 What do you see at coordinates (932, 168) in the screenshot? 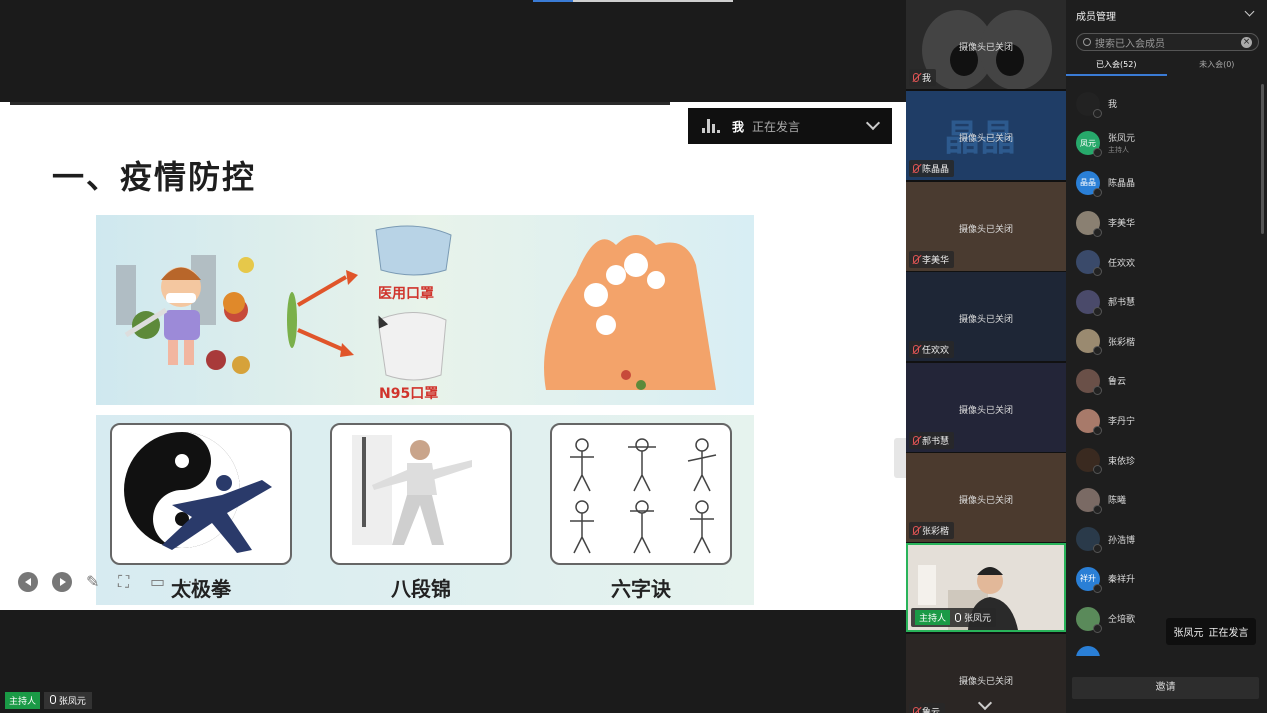
I see `tile-name-label: 陈晶晶` at bounding box center [932, 168].